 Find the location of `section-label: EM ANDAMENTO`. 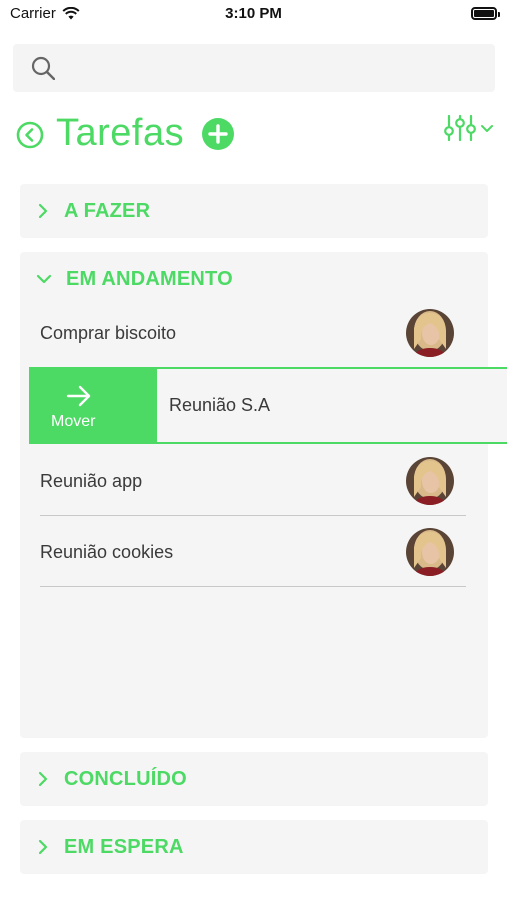

section-label: EM ANDAMENTO is located at coordinates (149, 278).